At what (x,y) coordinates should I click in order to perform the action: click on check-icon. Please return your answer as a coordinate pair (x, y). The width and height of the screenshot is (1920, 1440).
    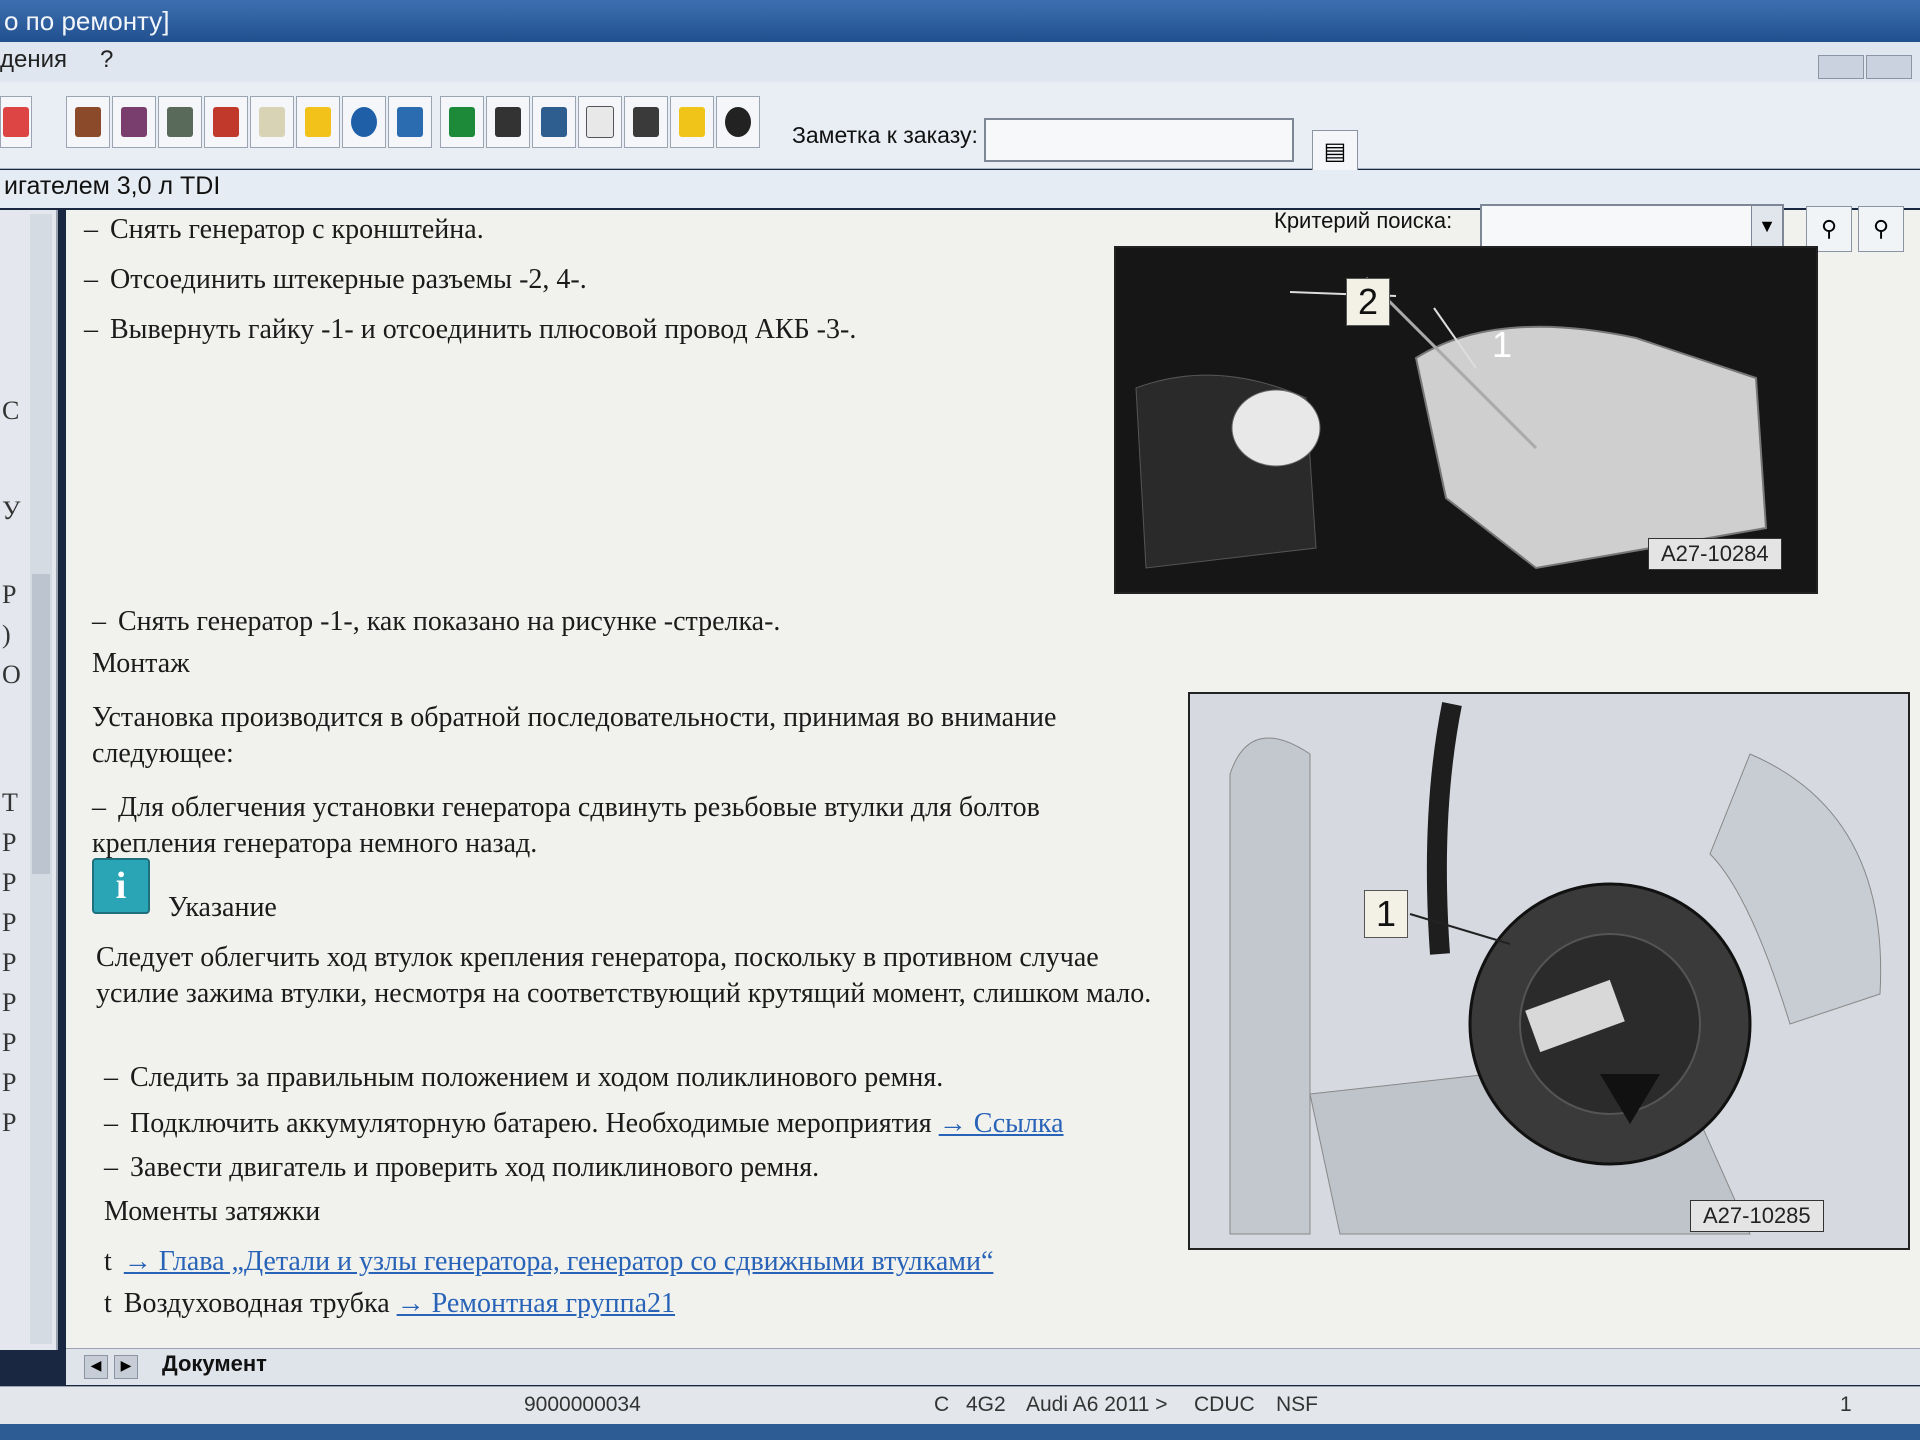
    Looking at the image, I should click on (600, 122).